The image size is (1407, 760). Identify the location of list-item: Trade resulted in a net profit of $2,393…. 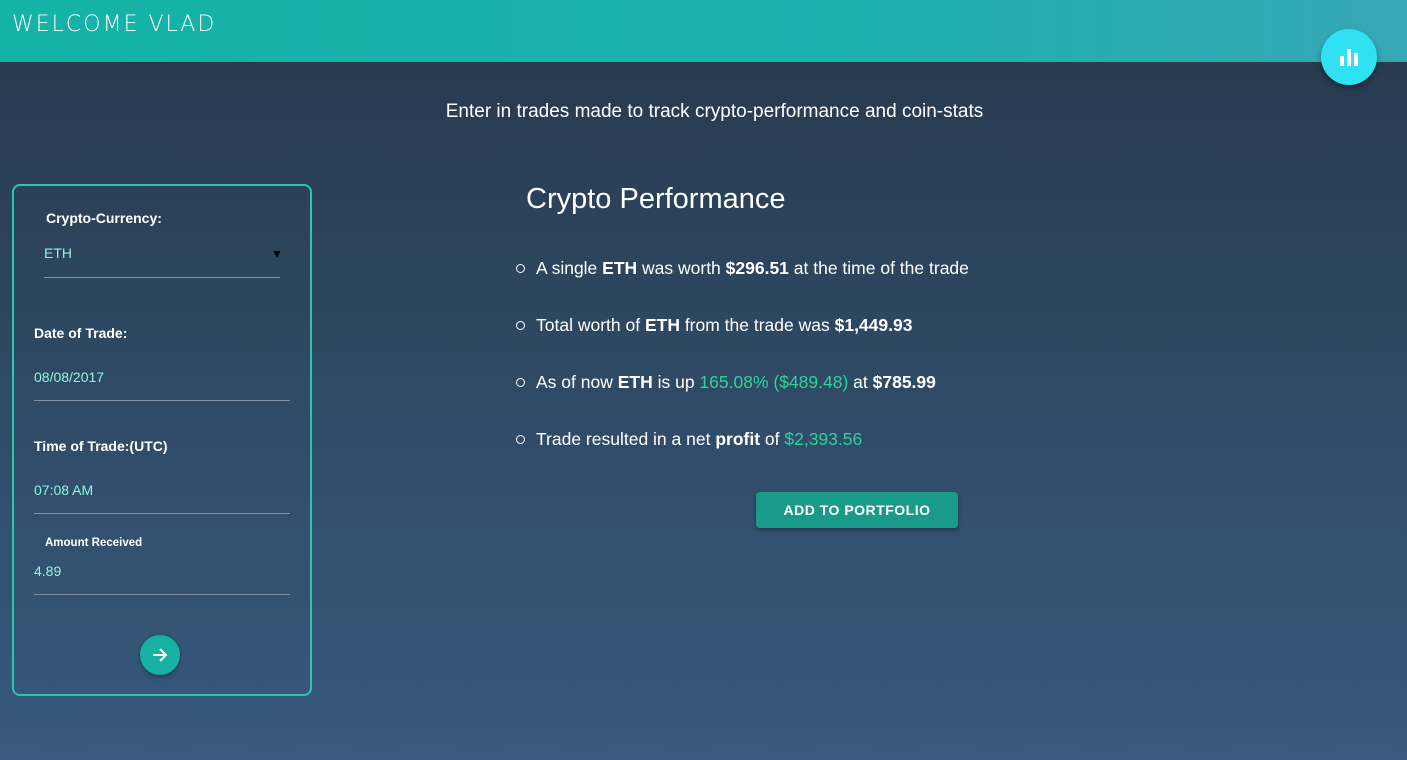
(866, 455).